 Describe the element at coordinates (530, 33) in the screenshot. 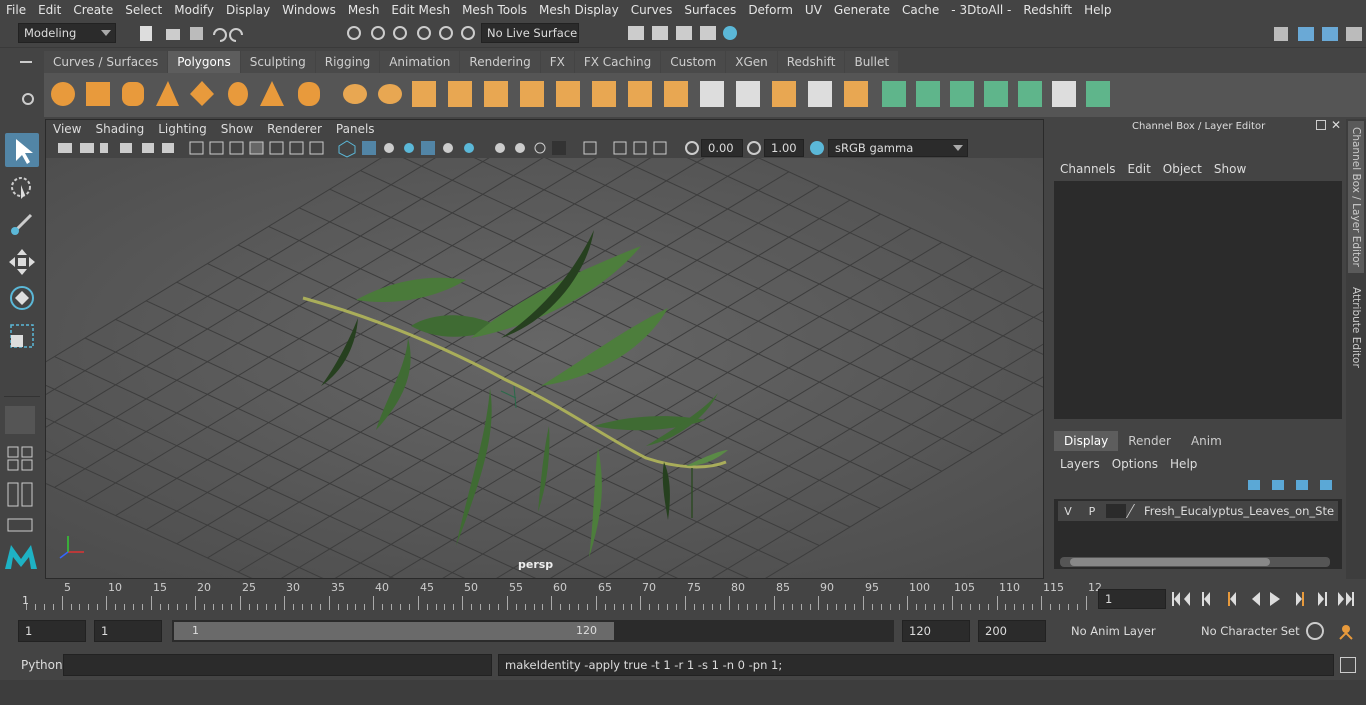

I see `live-surface-field: No Live Surface` at that location.